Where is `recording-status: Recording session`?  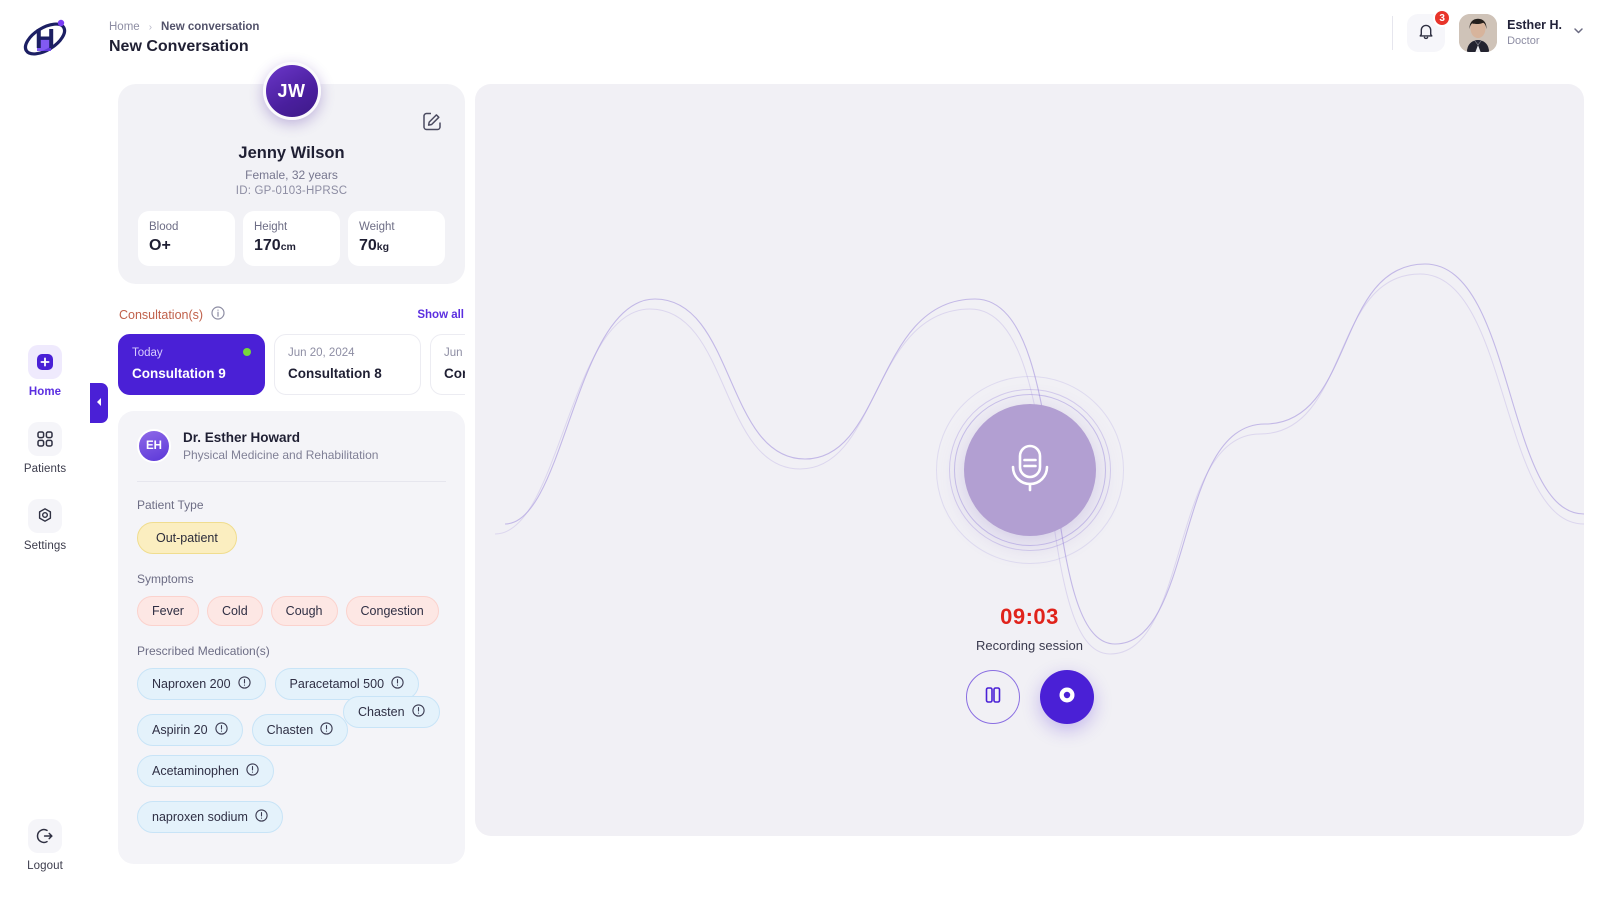 recording-status: Recording session is located at coordinates (1029, 645).